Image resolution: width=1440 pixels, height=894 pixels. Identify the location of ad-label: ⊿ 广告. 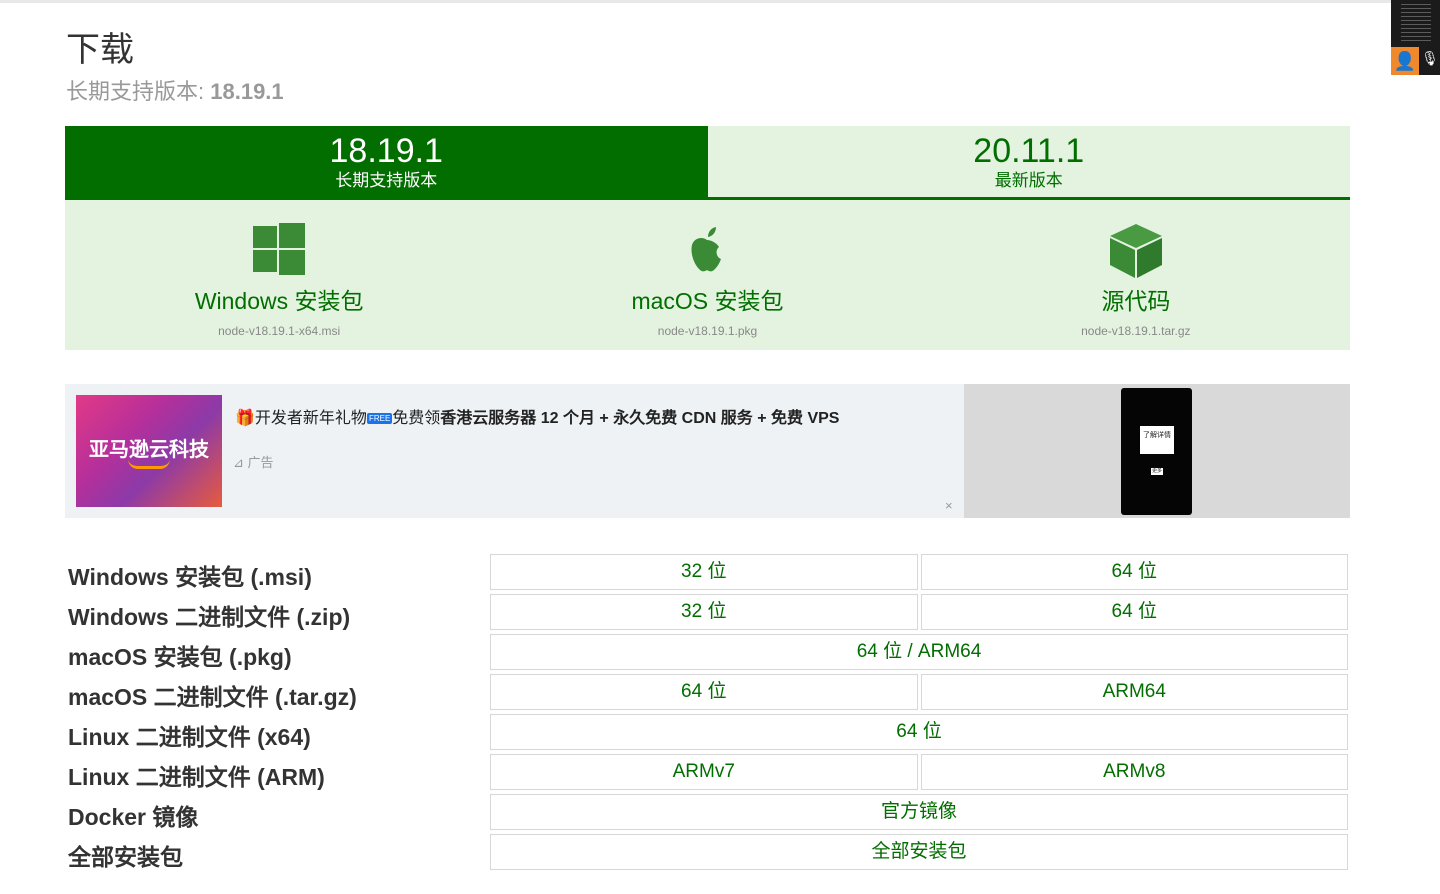
(253, 462).